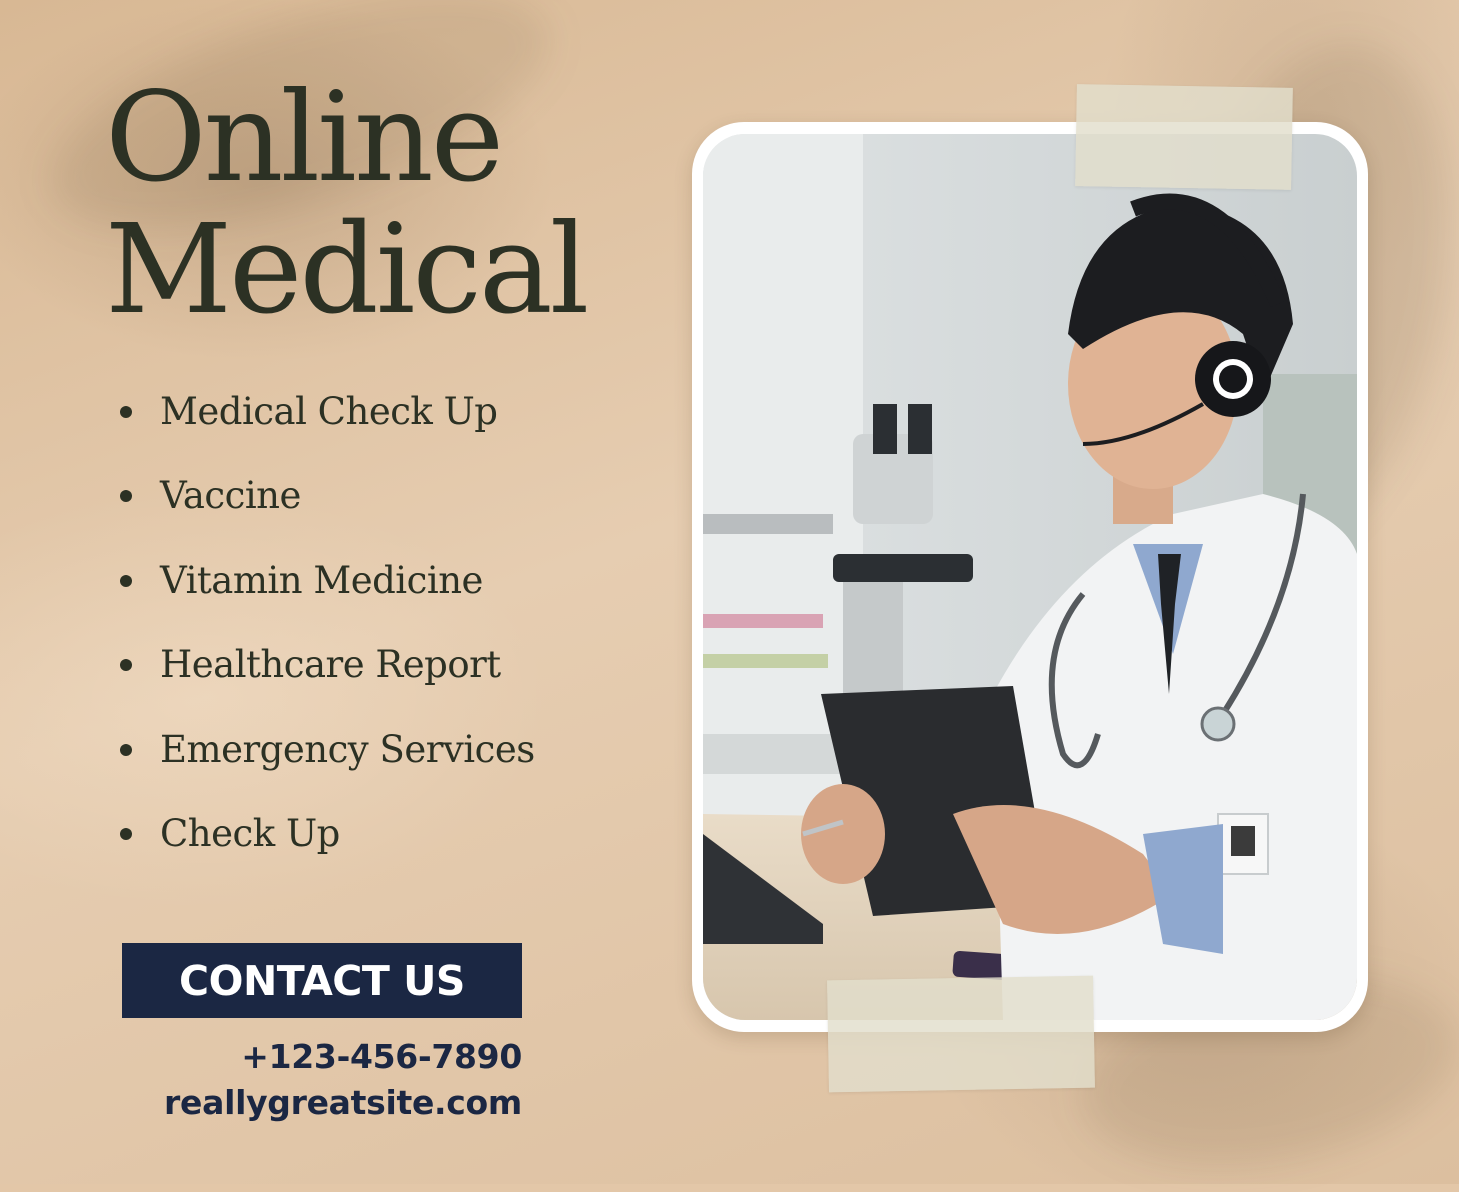 This screenshot has width=1459, height=1192. I want to click on service-item: Check Up, so click(327, 844).